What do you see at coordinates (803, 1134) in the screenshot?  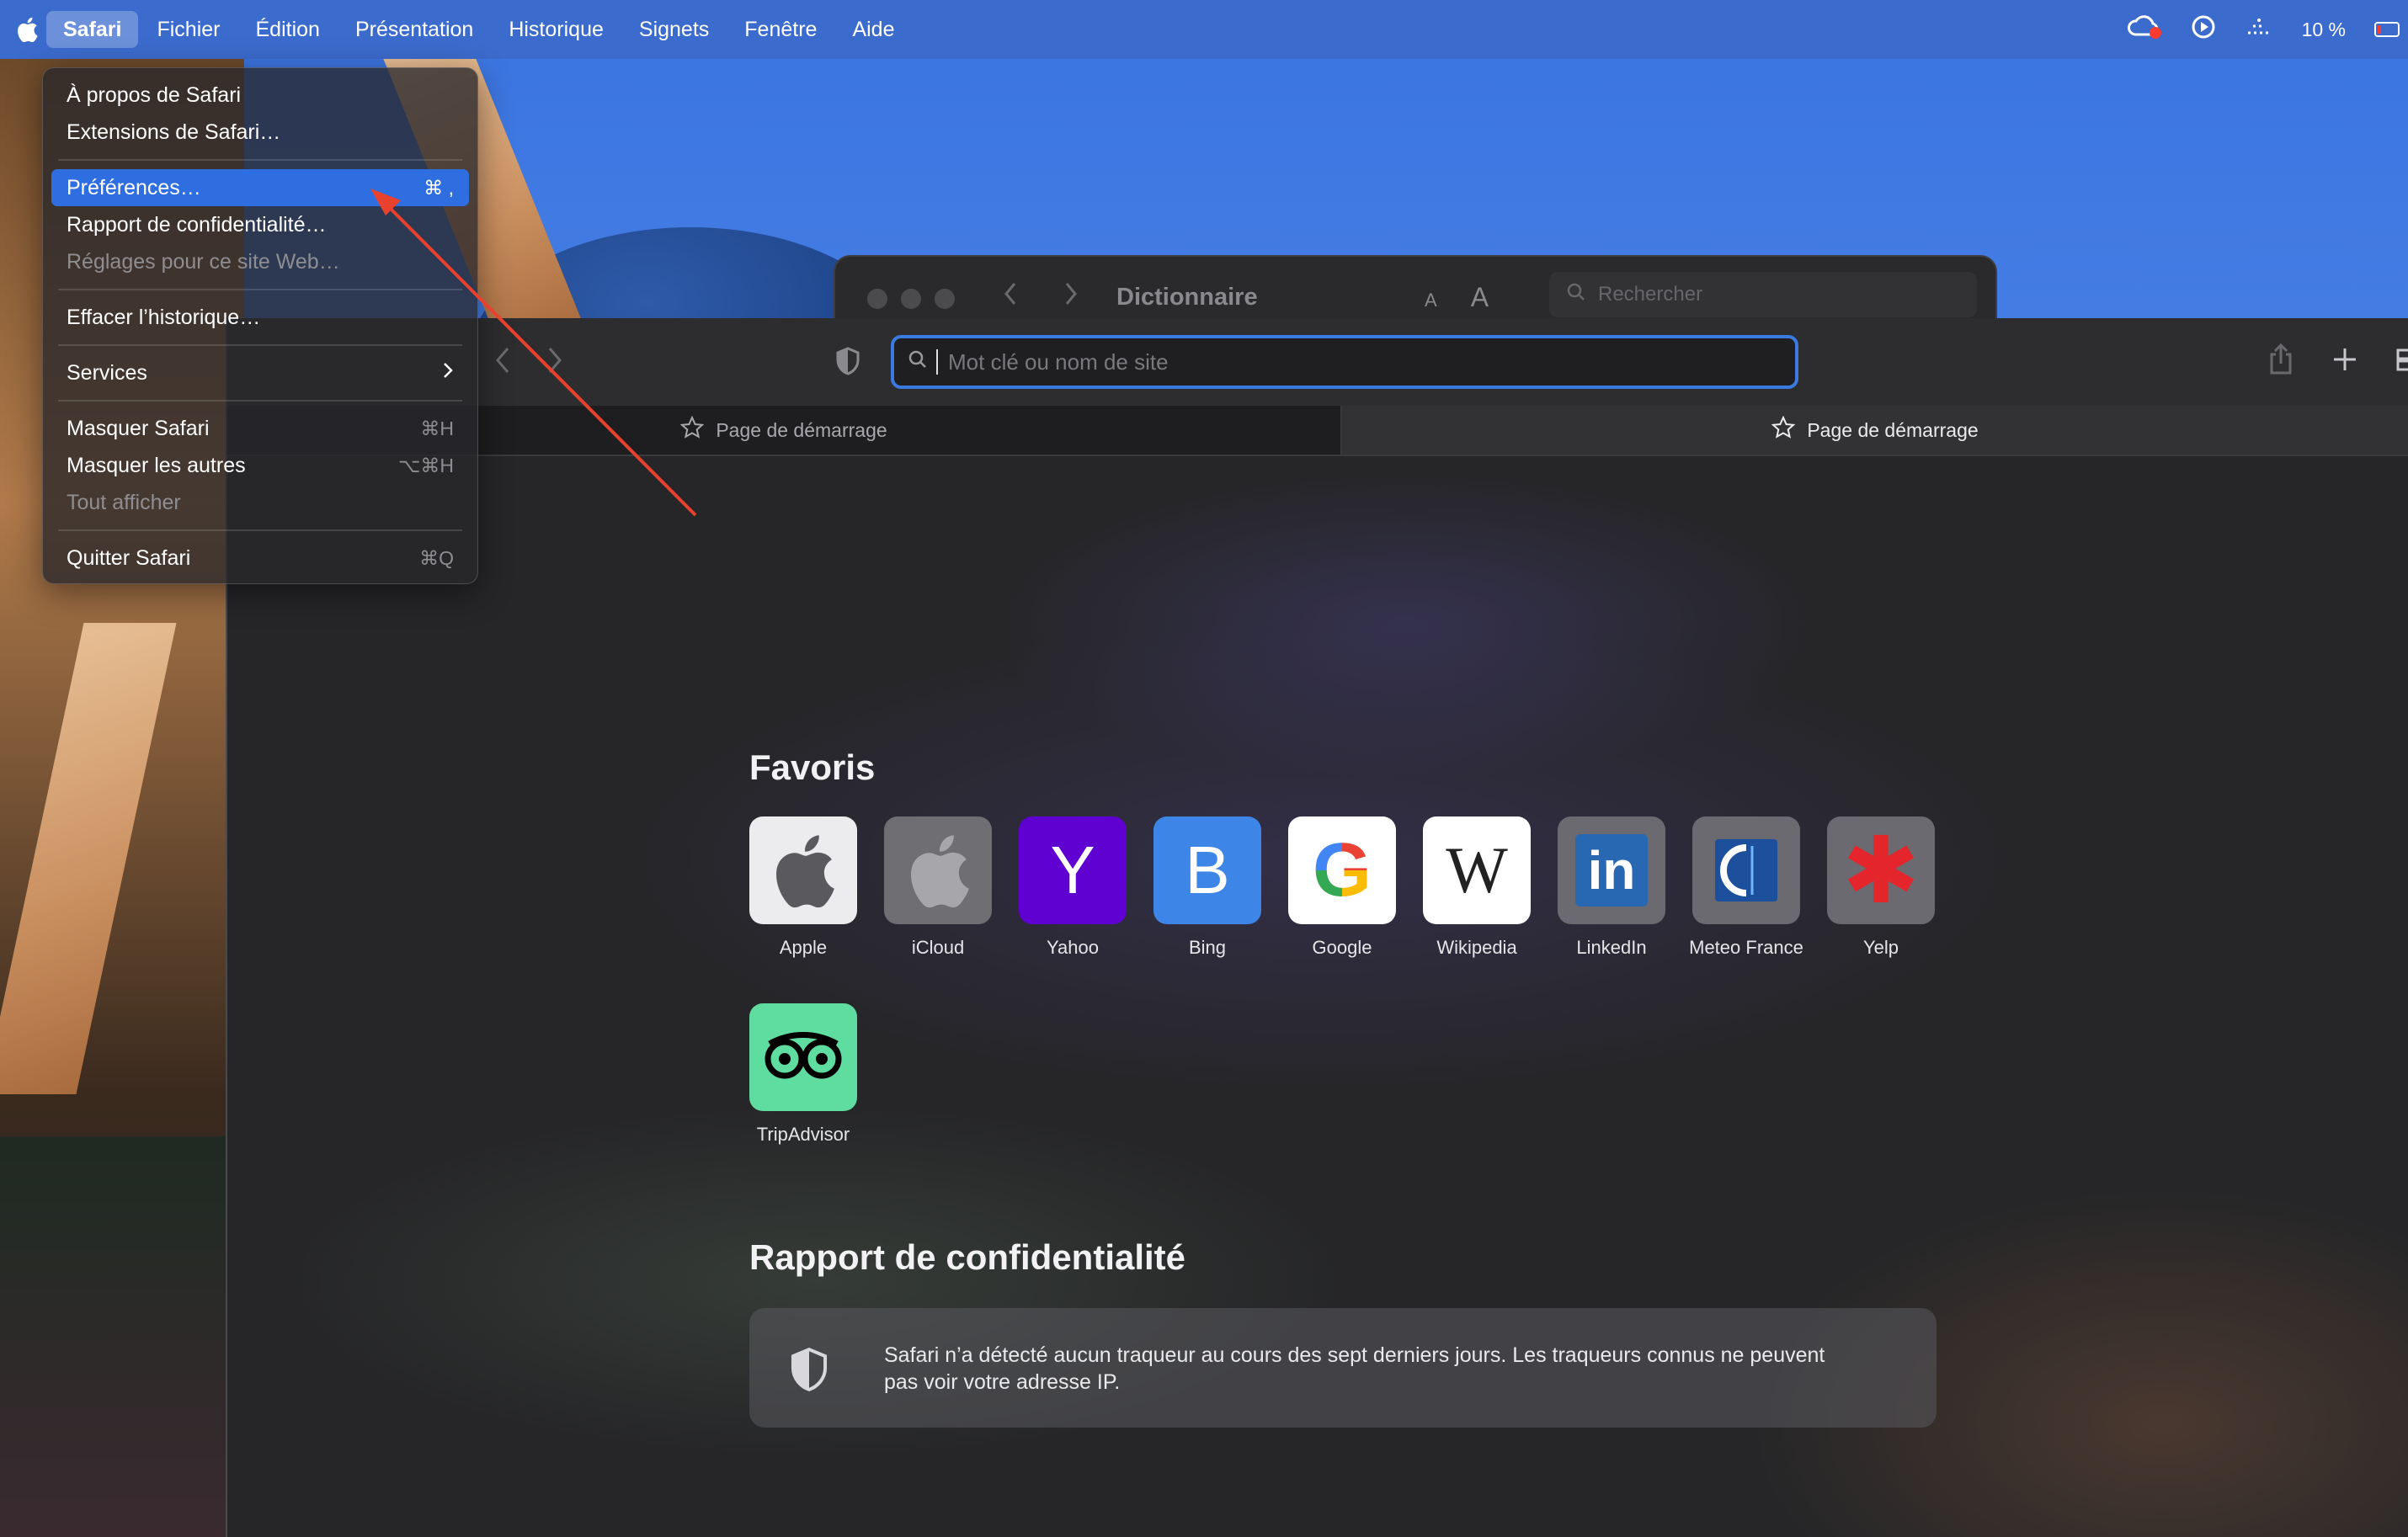 I see `favorite-label: TripAdvisor` at bounding box center [803, 1134].